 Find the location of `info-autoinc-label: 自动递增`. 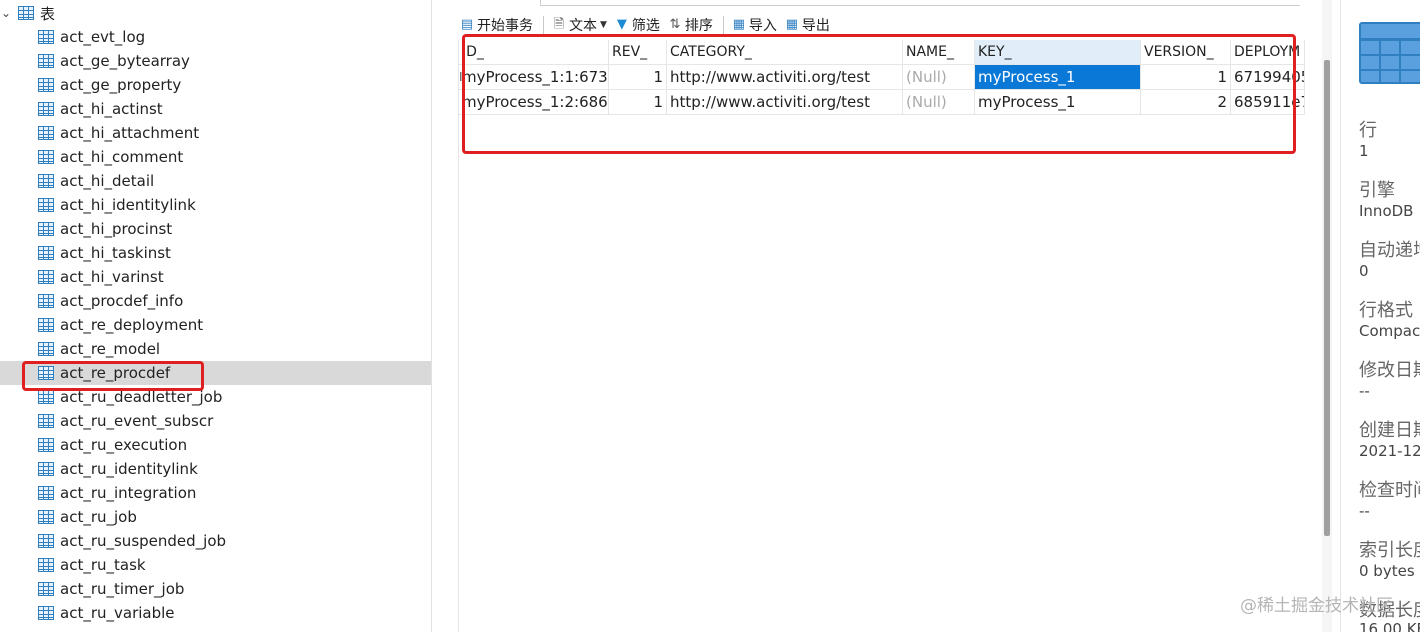

info-autoinc-label: 自动递增 is located at coordinates (1389, 250).